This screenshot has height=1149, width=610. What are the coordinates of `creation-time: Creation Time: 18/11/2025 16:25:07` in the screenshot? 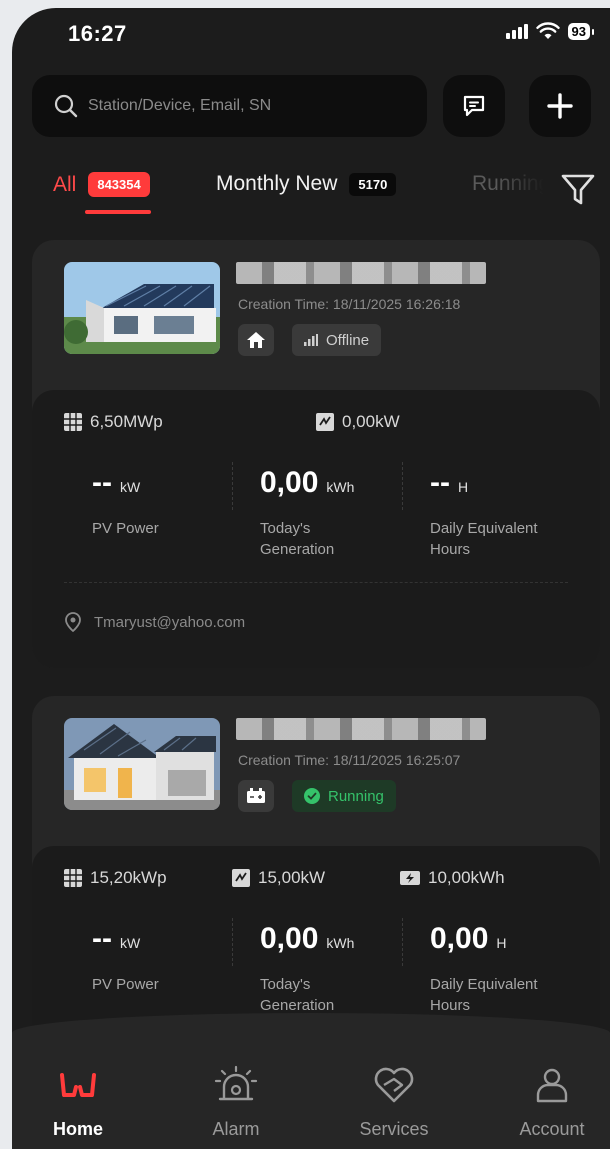 It's located at (349, 760).